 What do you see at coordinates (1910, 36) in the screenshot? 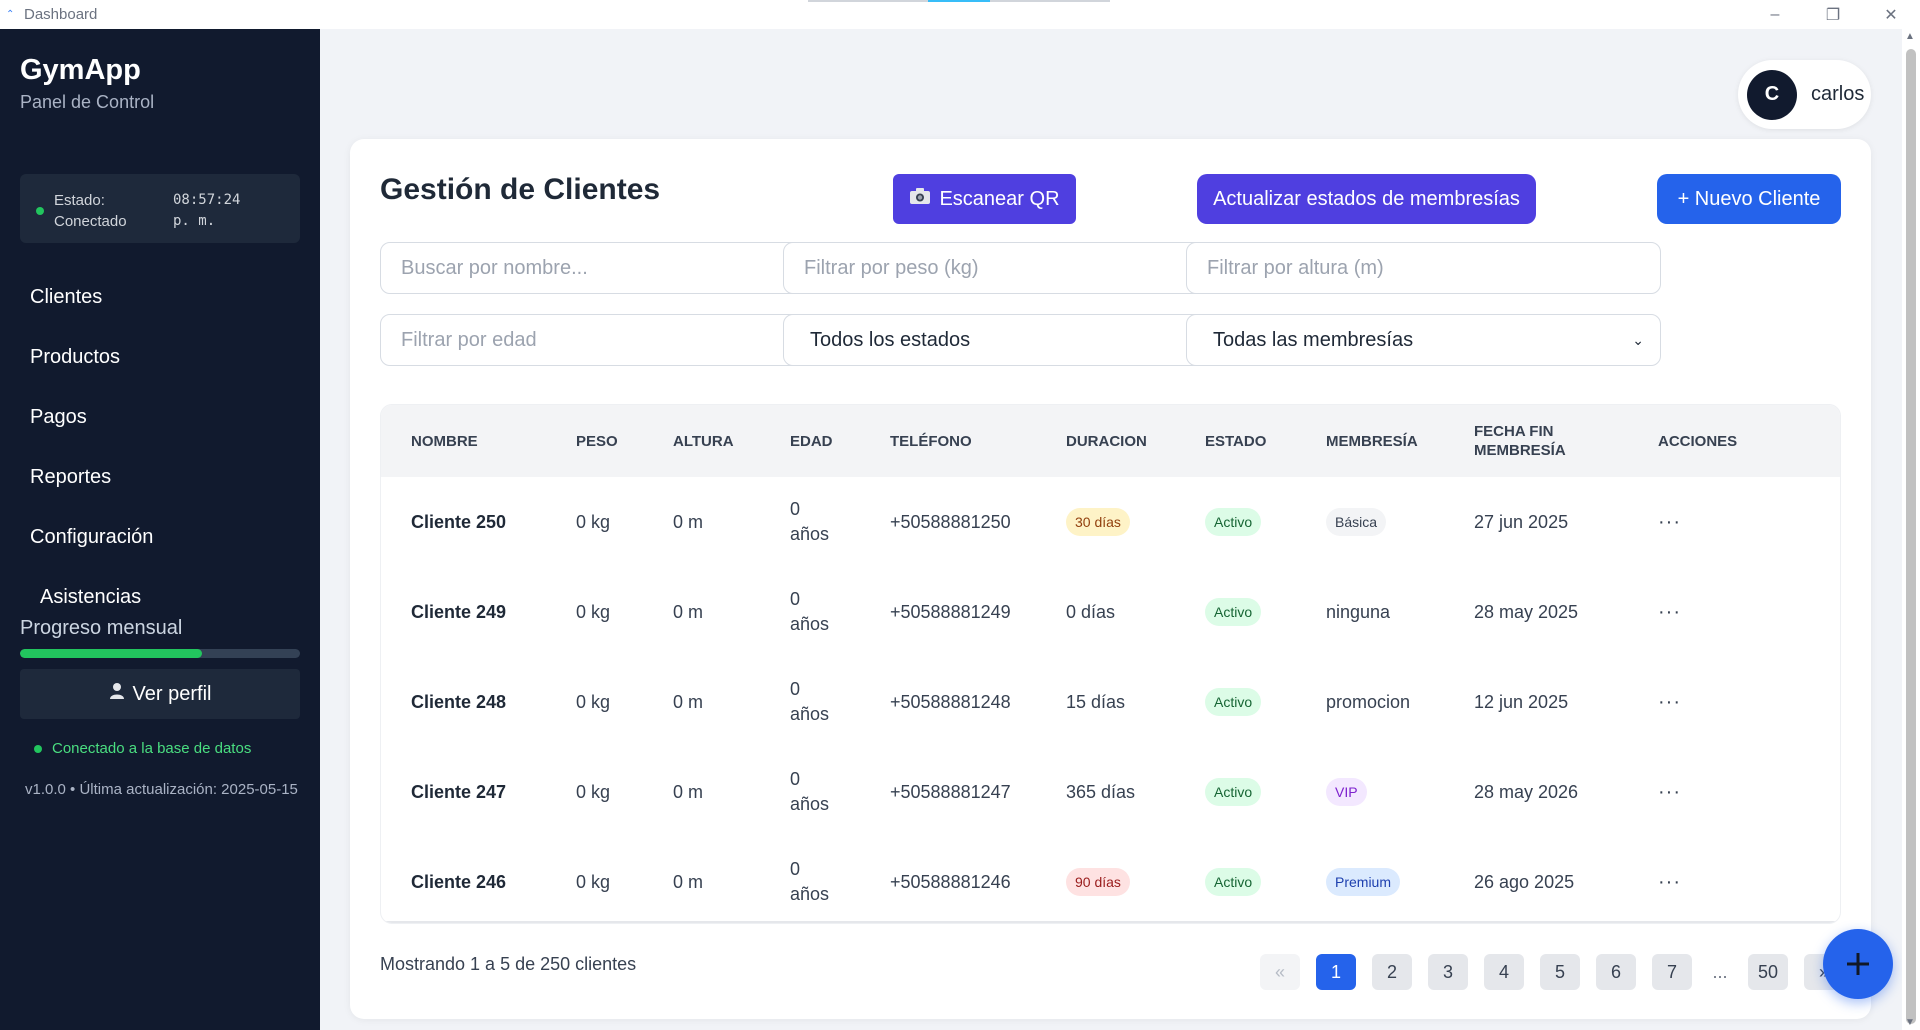
I see `scroll-up-icon: ▲` at bounding box center [1910, 36].